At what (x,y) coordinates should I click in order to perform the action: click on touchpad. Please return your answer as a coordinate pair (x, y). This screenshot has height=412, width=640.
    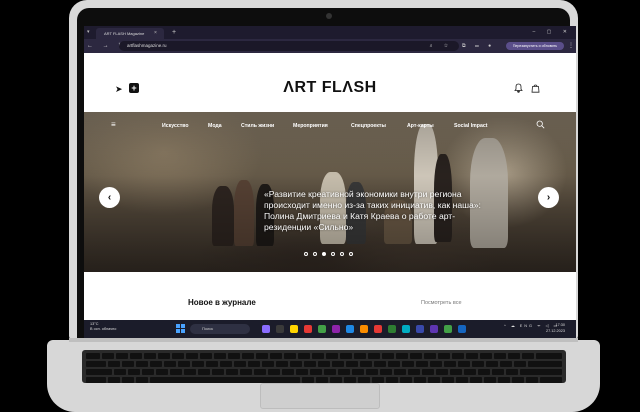
    Looking at the image, I should click on (320, 396).